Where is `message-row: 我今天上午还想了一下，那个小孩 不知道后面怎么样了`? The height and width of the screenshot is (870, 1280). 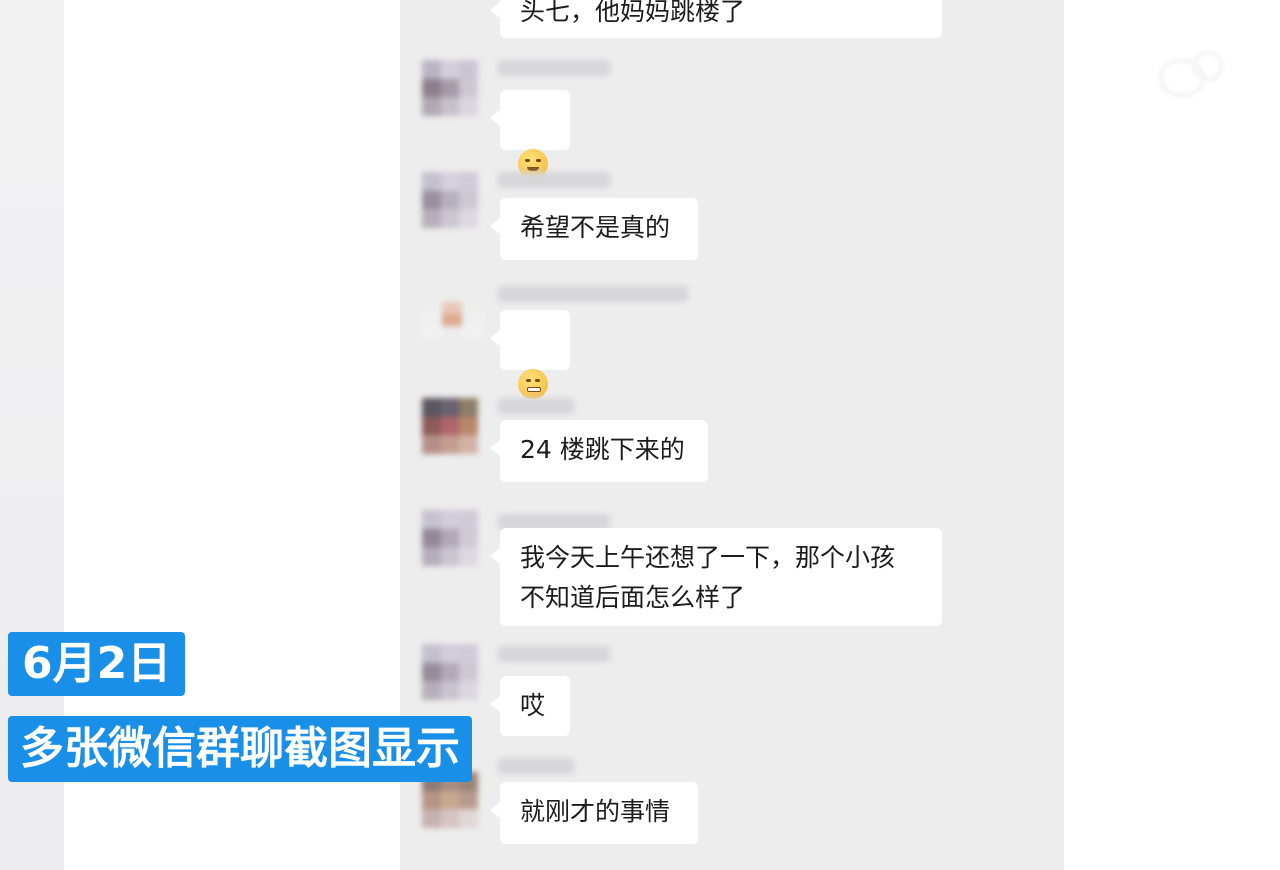
message-row: 我今天上午还想了一下，那个小孩 不知道后面怎么样了 is located at coordinates (732, 568).